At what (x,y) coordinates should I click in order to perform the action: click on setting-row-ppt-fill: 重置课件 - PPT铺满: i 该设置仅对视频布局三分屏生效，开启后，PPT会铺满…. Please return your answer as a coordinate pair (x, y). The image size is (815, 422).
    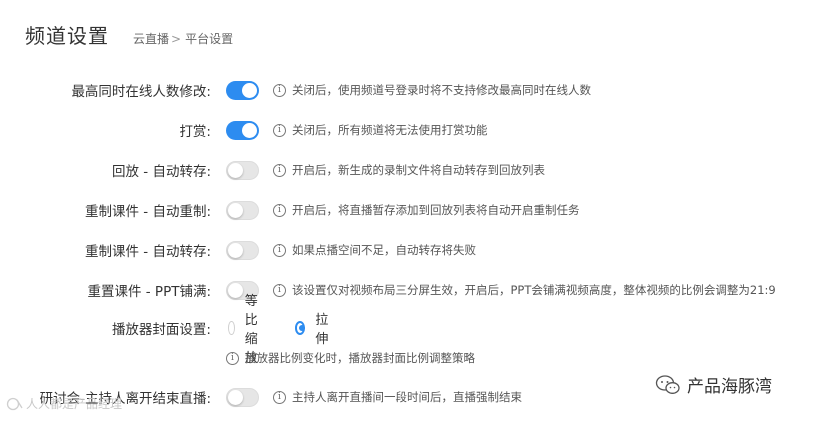
    Looking at the image, I should click on (388, 290).